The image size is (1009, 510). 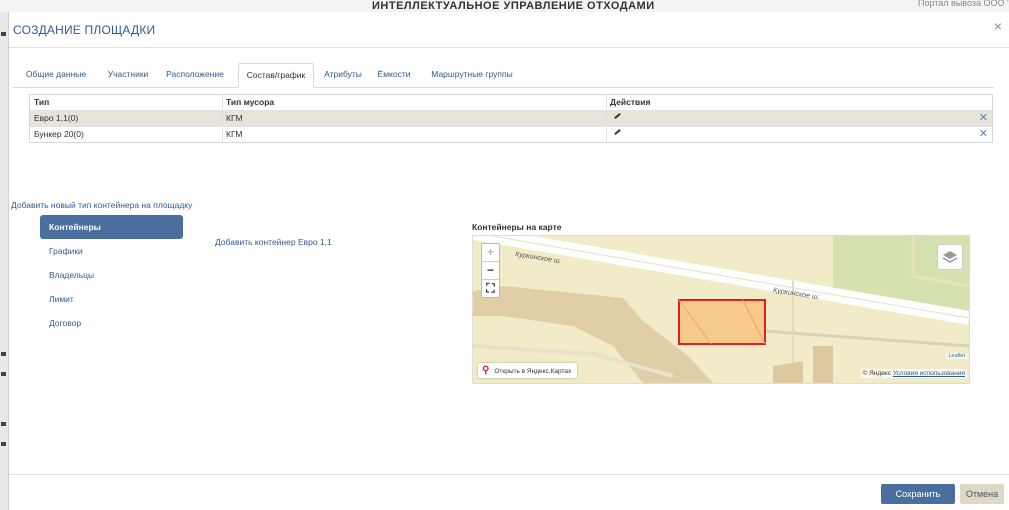 I want to click on header-type: Тип, so click(x=42, y=102).